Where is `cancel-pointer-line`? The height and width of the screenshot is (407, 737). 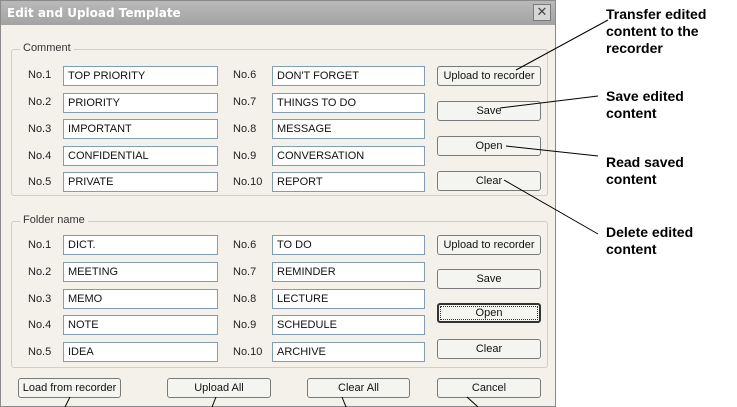 cancel-pointer-line is located at coordinates (472, 401).